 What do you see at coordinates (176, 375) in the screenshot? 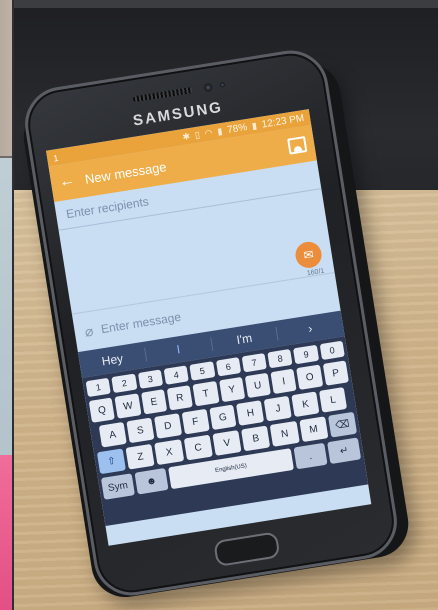
I see `key: 4` at bounding box center [176, 375].